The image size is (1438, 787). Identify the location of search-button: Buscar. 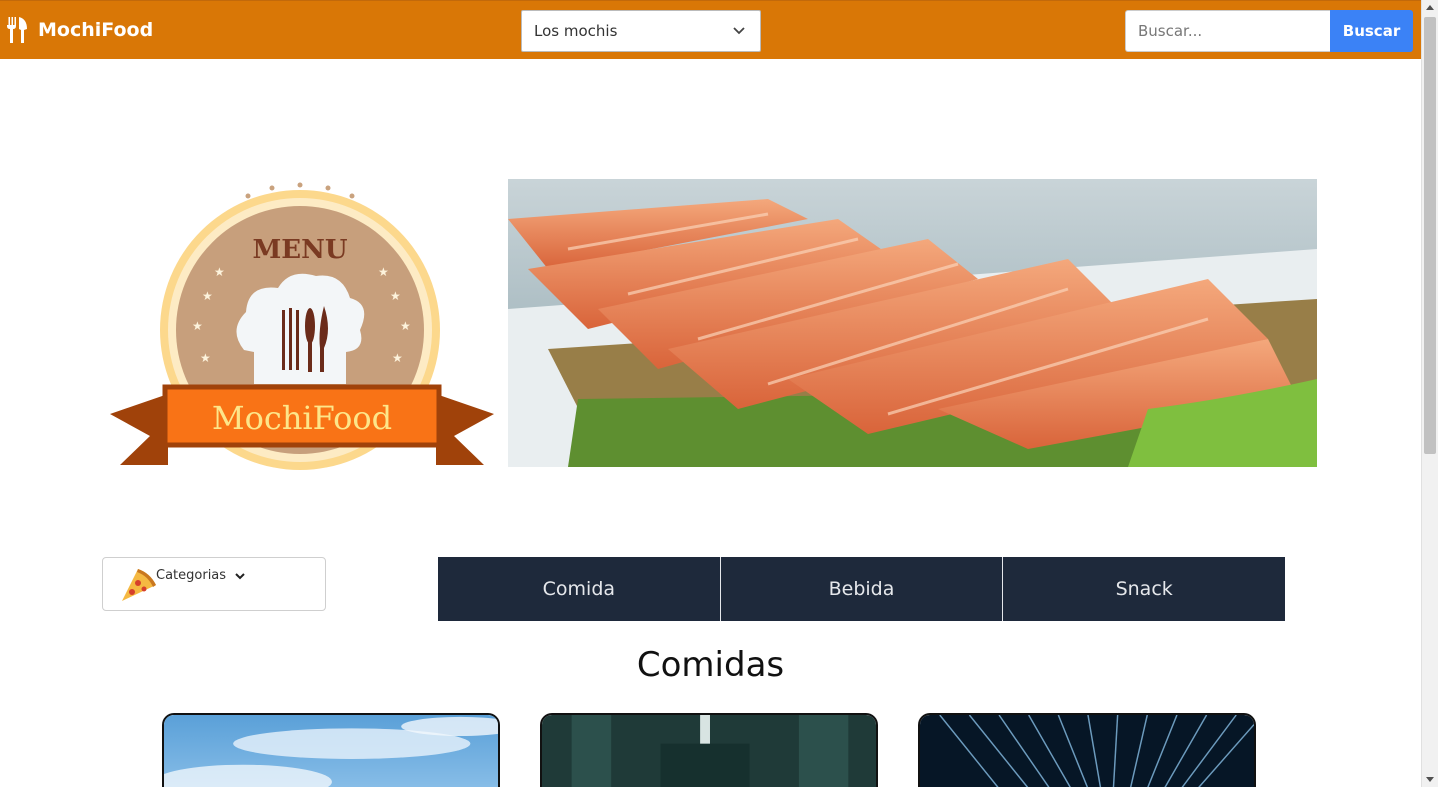
(1371, 31).